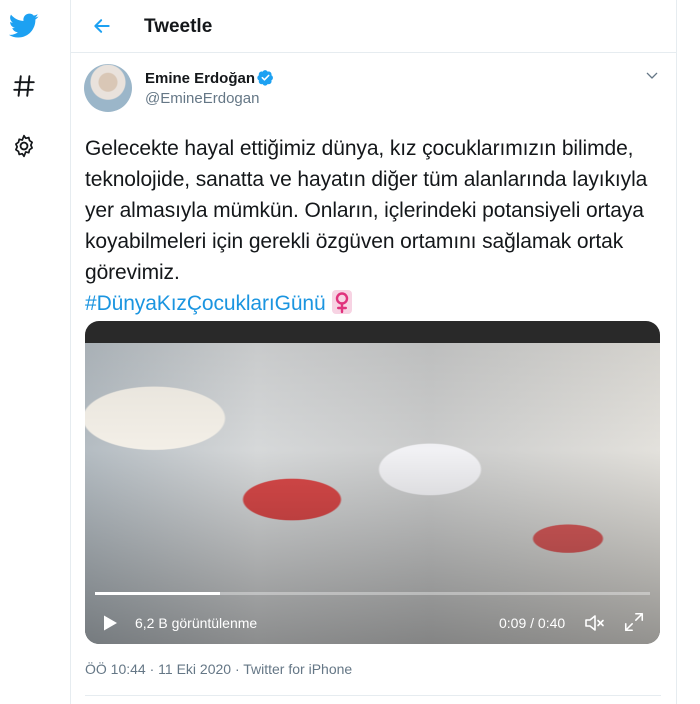 The width and height of the screenshot is (700, 704). What do you see at coordinates (157, 593) in the screenshot?
I see `video-progress-fill` at bounding box center [157, 593].